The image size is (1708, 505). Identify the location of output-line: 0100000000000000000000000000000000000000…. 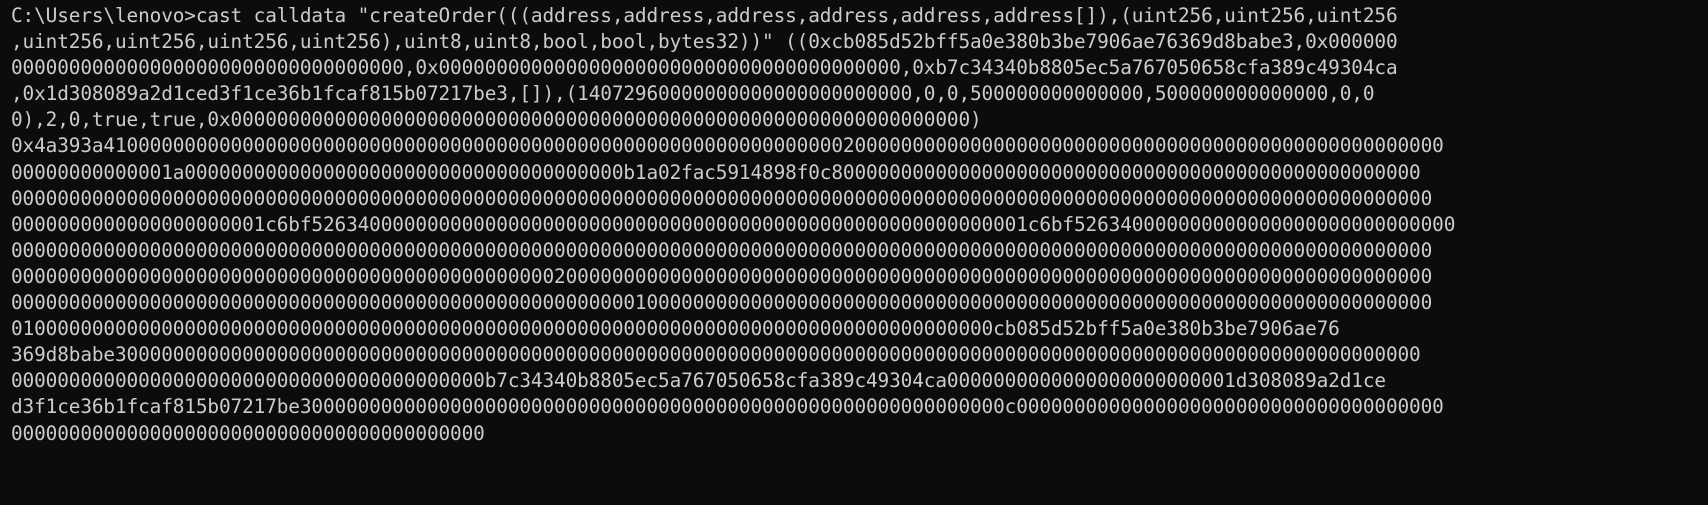
(675, 329).